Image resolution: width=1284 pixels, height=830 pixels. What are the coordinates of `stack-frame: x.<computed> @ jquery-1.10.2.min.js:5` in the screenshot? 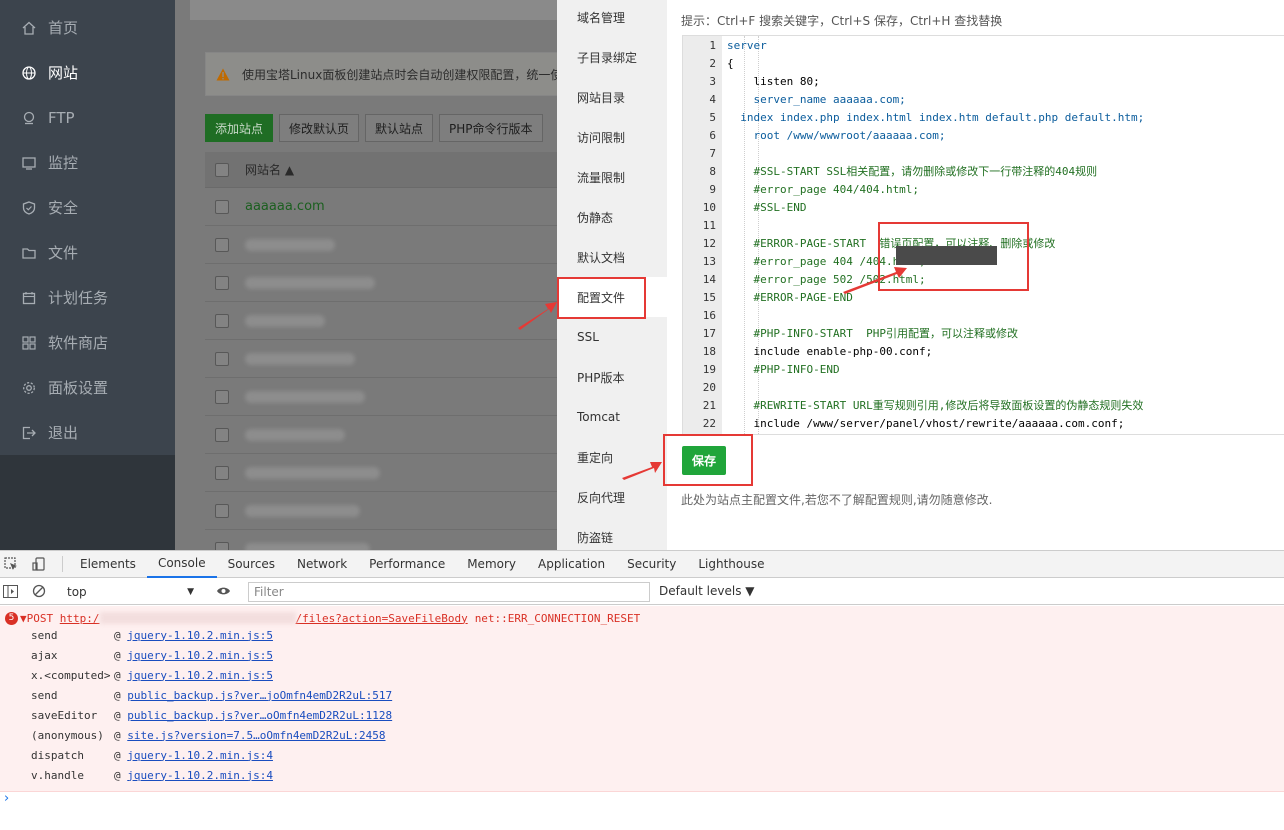 It's located at (152, 675).